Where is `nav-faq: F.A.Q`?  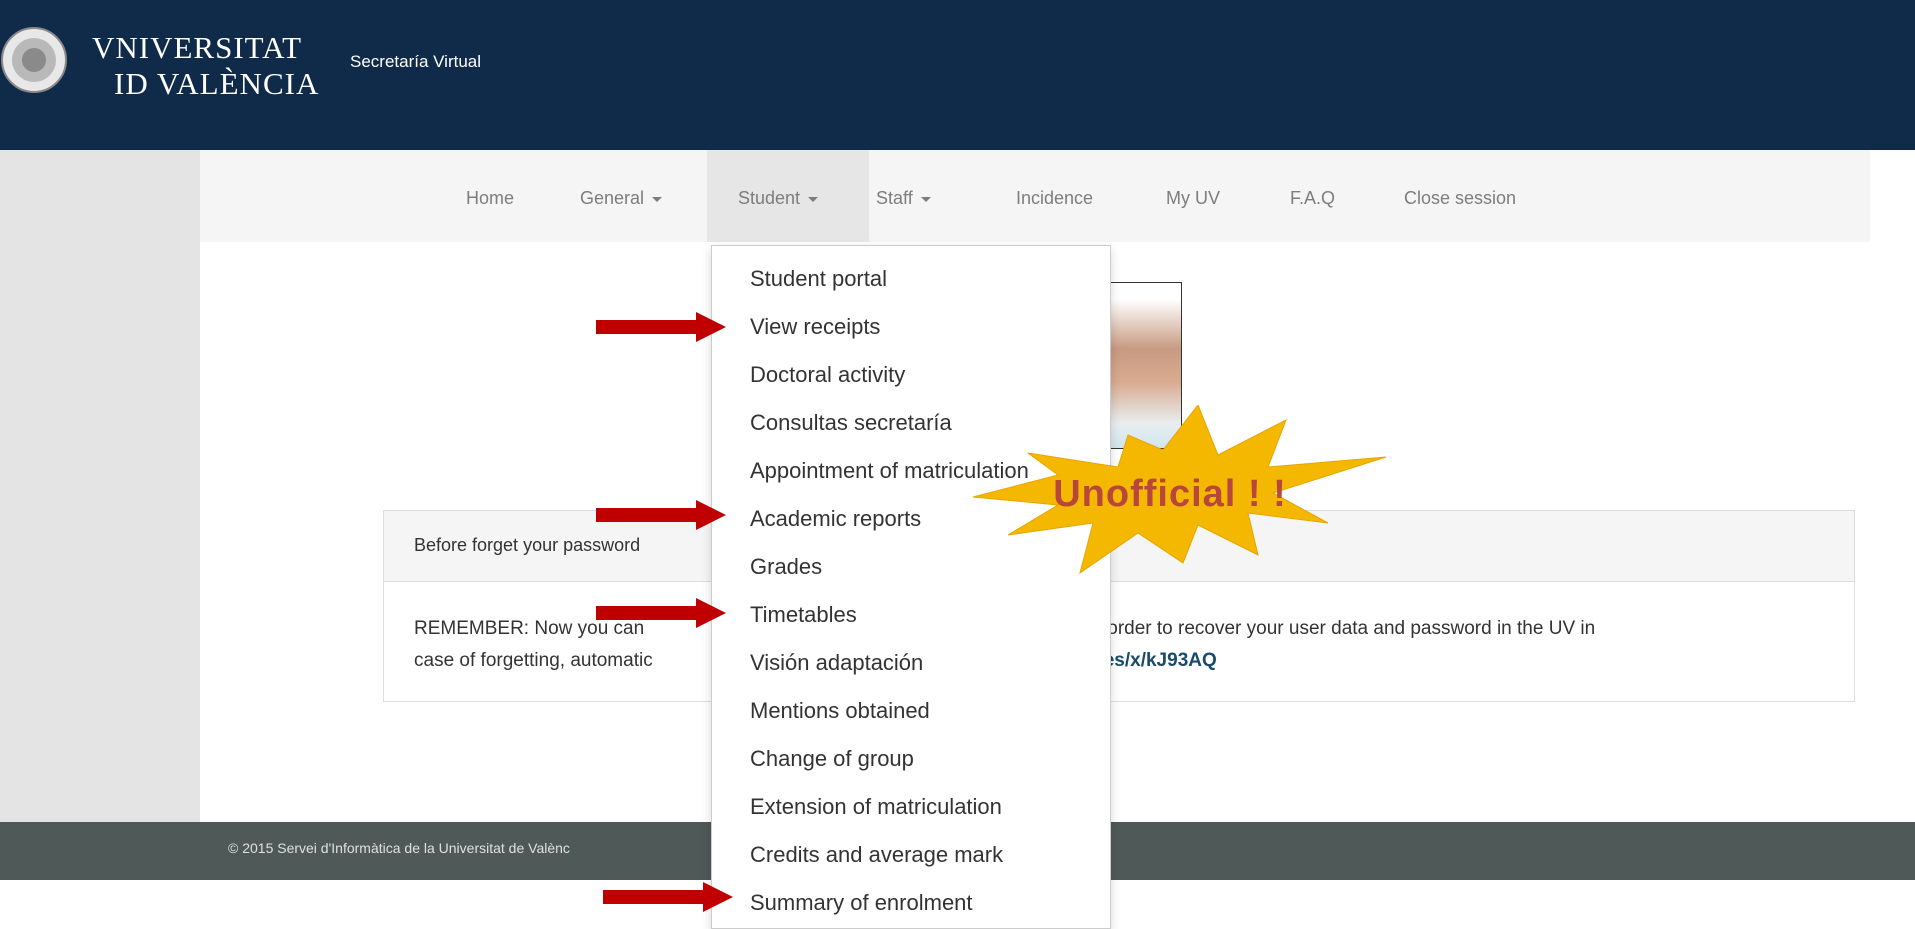 nav-faq: F.A.Q is located at coordinates (1312, 198).